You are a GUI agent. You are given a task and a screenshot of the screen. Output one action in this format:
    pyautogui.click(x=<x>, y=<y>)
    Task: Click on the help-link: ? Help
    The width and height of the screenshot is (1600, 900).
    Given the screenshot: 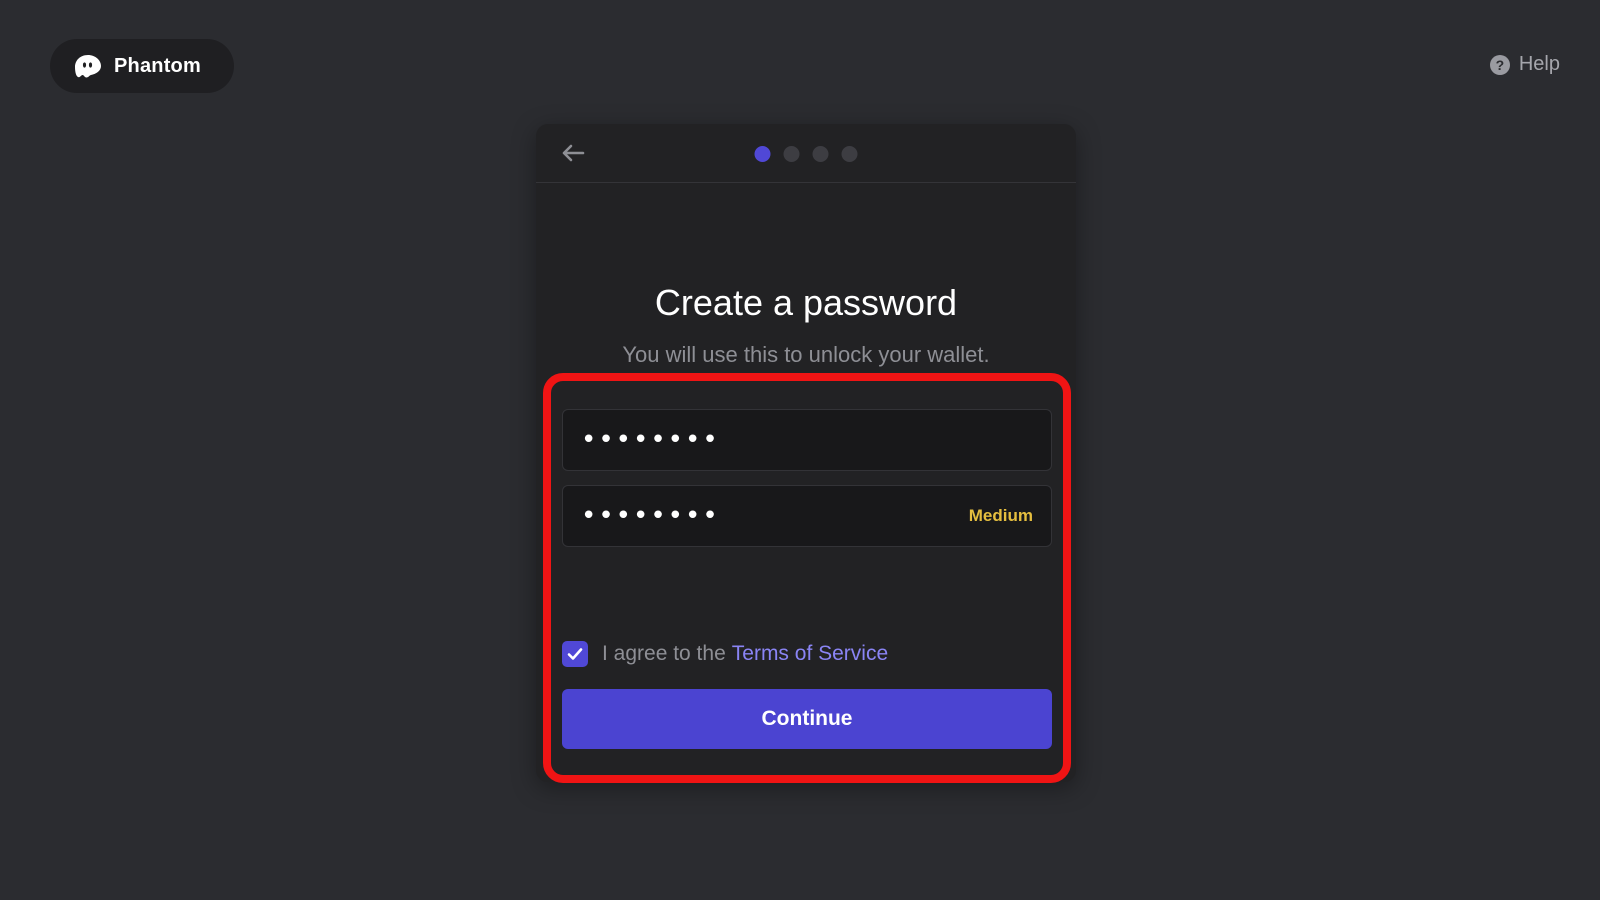 What is the action you would take?
    pyautogui.click(x=1524, y=64)
    